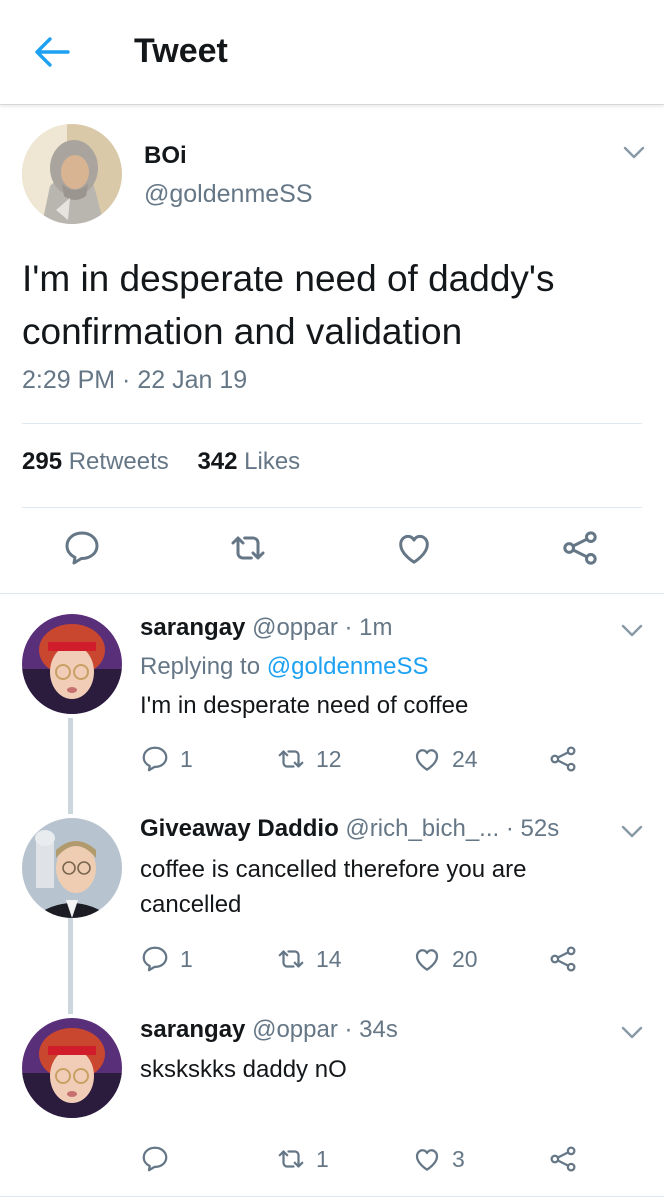 The width and height of the screenshot is (664, 1200). What do you see at coordinates (165, 156) in the screenshot?
I see `author-name: BOi` at bounding box center [165, 156].